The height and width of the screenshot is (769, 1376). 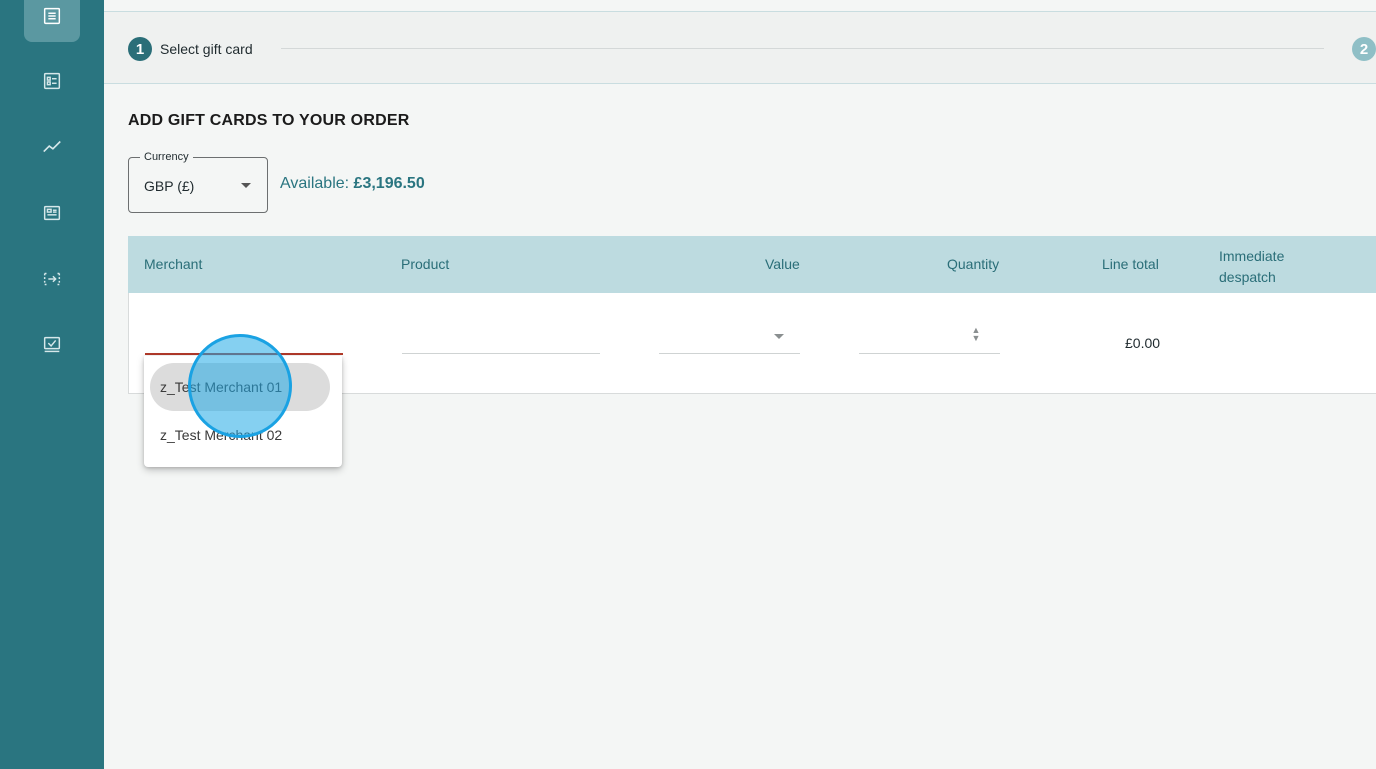 What do you see at coordinates (976, 334) in the screenshot?
I see `spinner-arrows-icon: ▲ ▼` at bounding box center [976, 334].